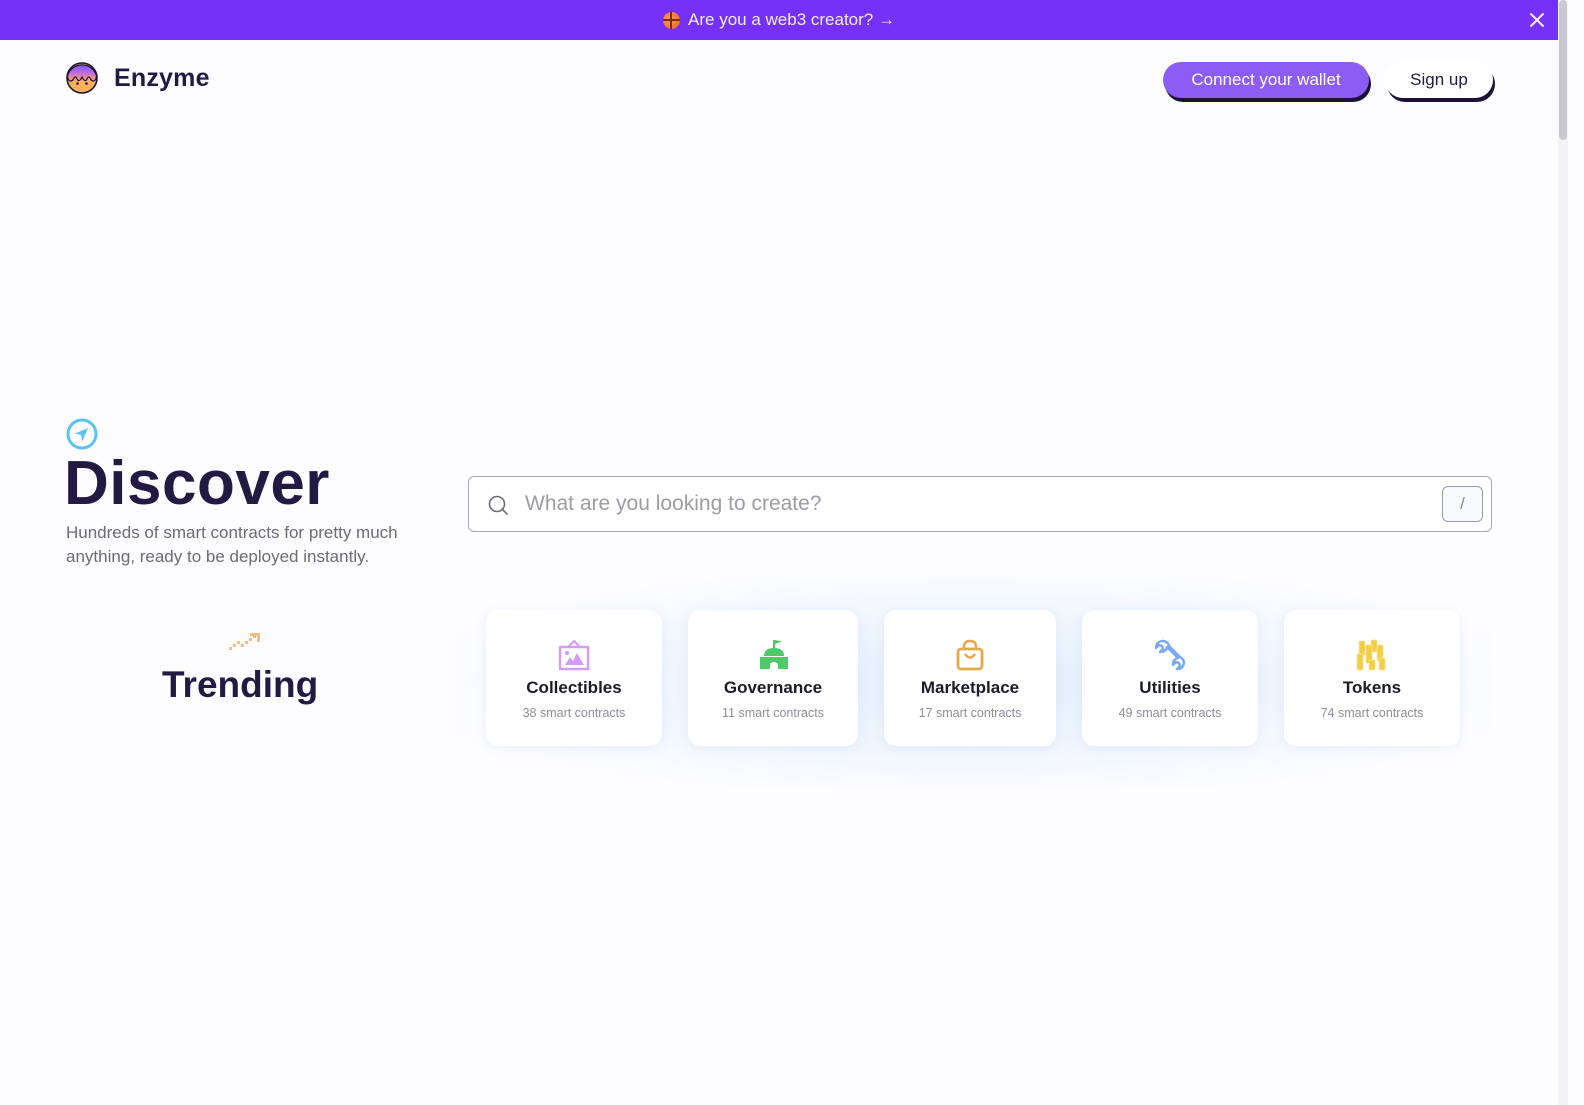 The image size is (1584, 1105). I want to click on connect-wallet-button: Connect your wallet, so click(1266, 80).